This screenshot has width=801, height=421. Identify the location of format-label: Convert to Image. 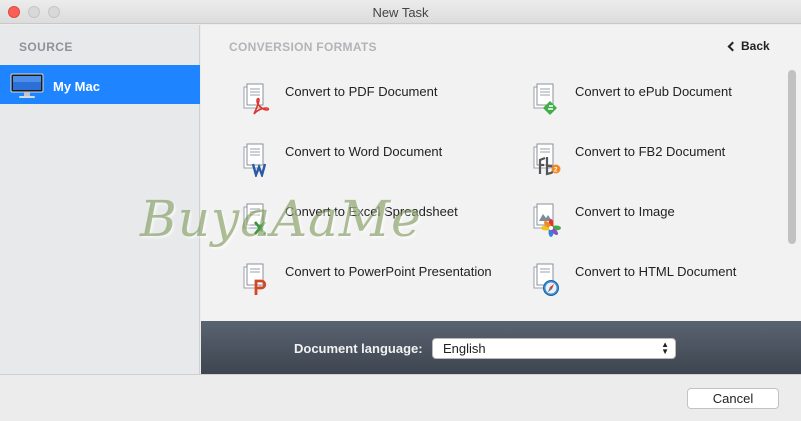
(625, 211).